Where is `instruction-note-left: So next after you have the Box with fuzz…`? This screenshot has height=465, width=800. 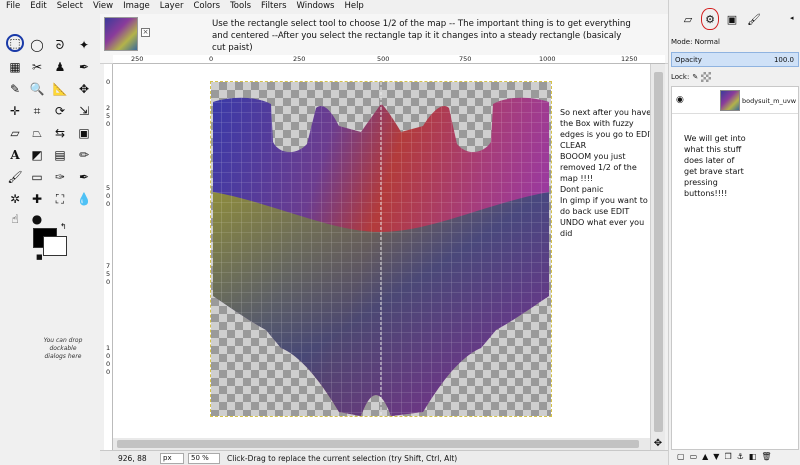 instruction-note-left: So next after you have the Box with fuzz… is located at coordinates (605, 173).